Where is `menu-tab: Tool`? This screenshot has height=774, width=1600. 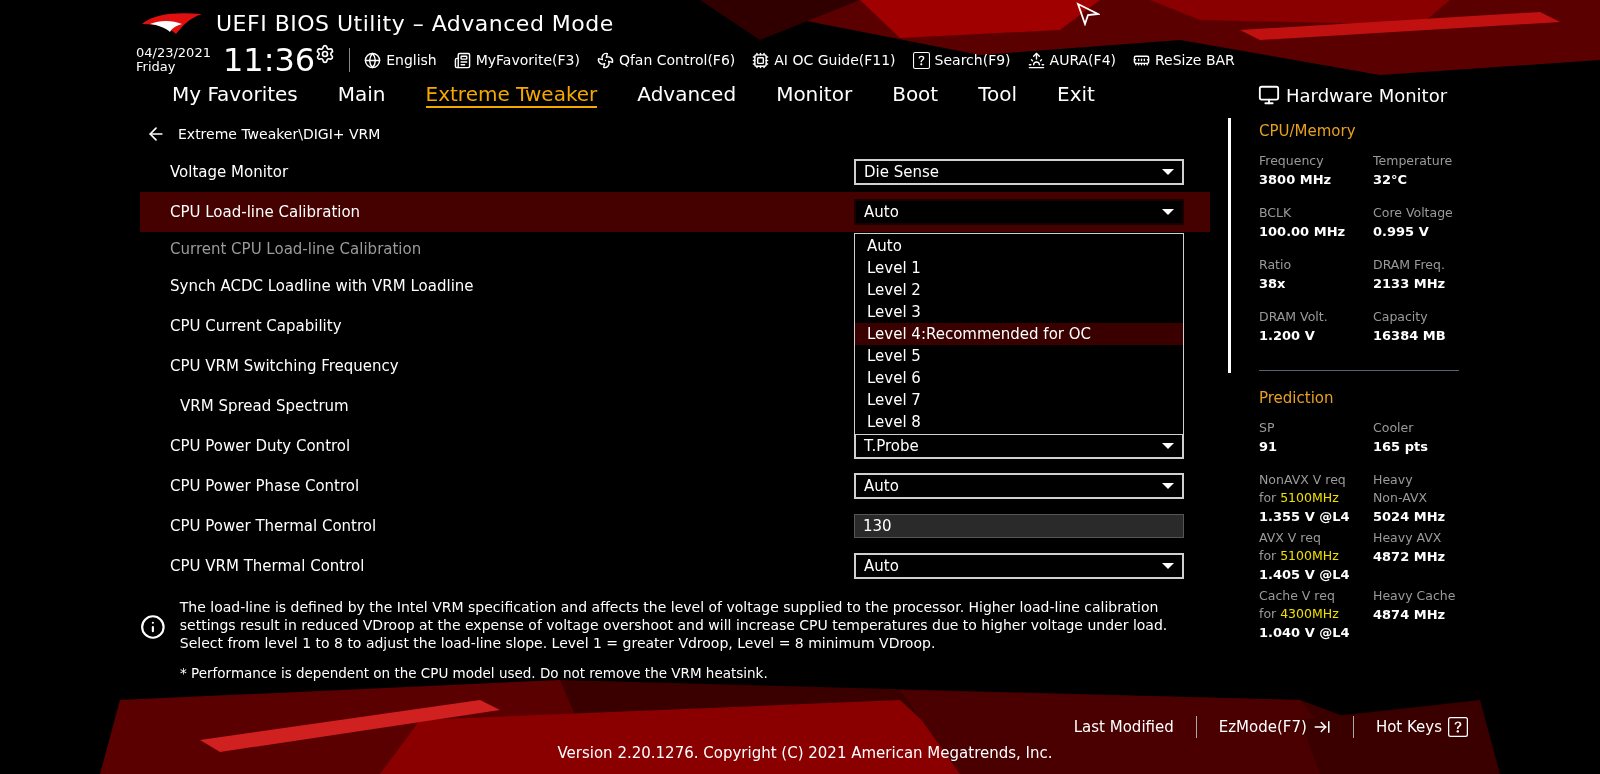 menu-tab: Tool is located at coordinates (998, 95).